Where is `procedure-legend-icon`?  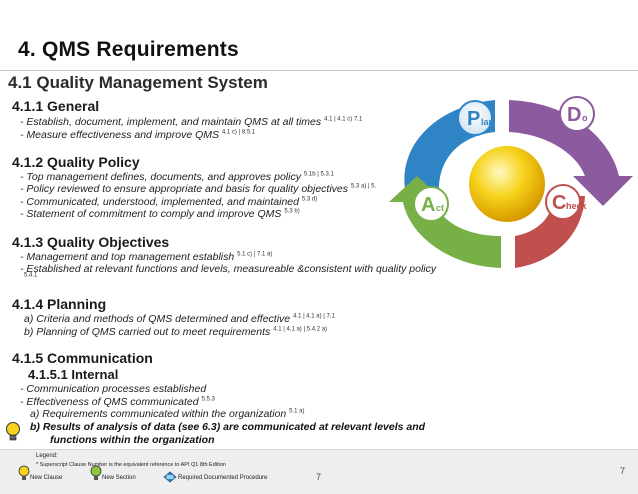
procedure-legend-icon is located at coordinates (170, 477).